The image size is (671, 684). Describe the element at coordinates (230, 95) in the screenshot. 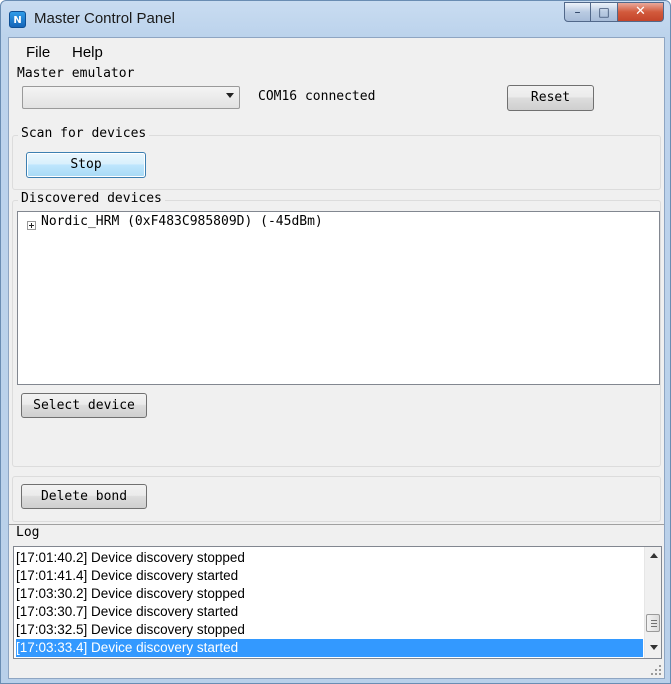

I see `chevron-down-icon` at that location.